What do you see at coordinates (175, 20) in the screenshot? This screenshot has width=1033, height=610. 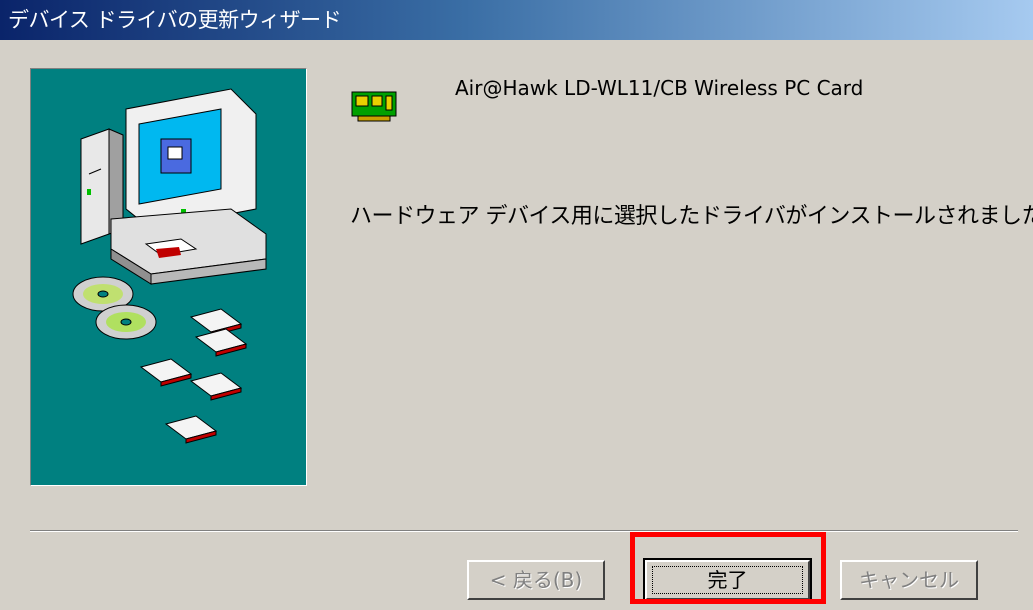 I see `window-title: デバイス ドライバの更新ウィザード` at bounding box center [175, 20].